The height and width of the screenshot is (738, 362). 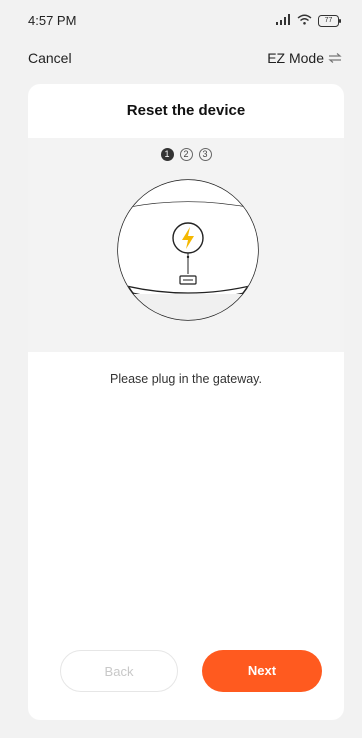 What do you see at coordinates (181, 60) in the screenshot?
I see `nav-bar: Cancel EZ Mode` at bounding box center [181, 60].